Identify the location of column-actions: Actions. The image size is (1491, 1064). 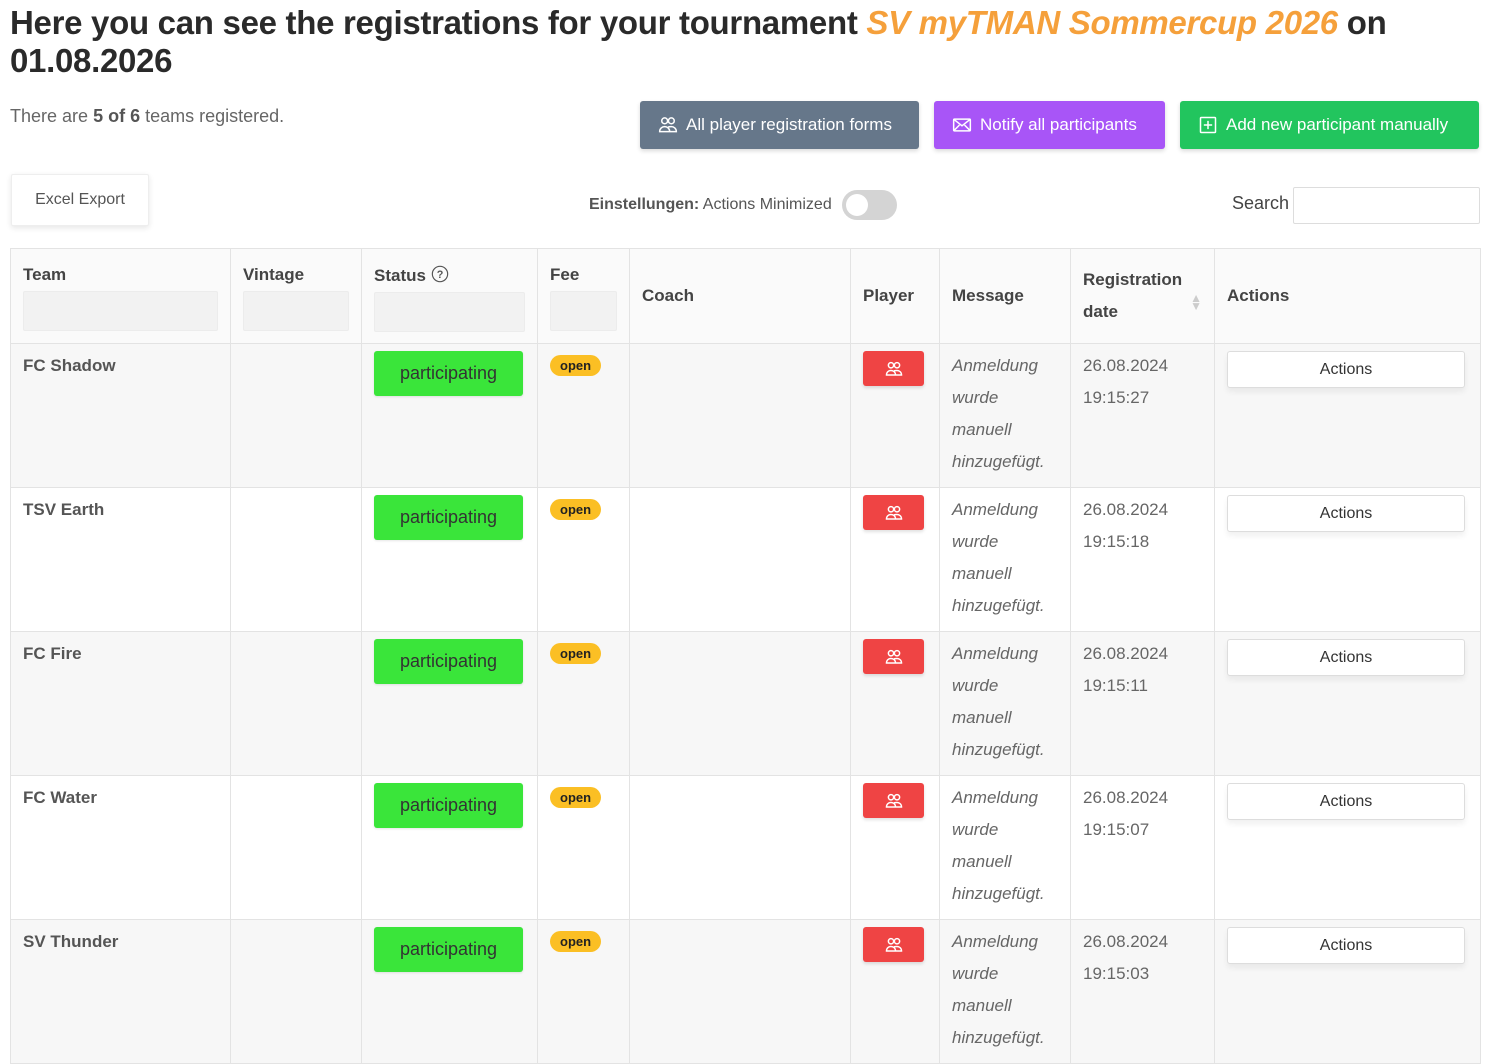
(1347, 296).